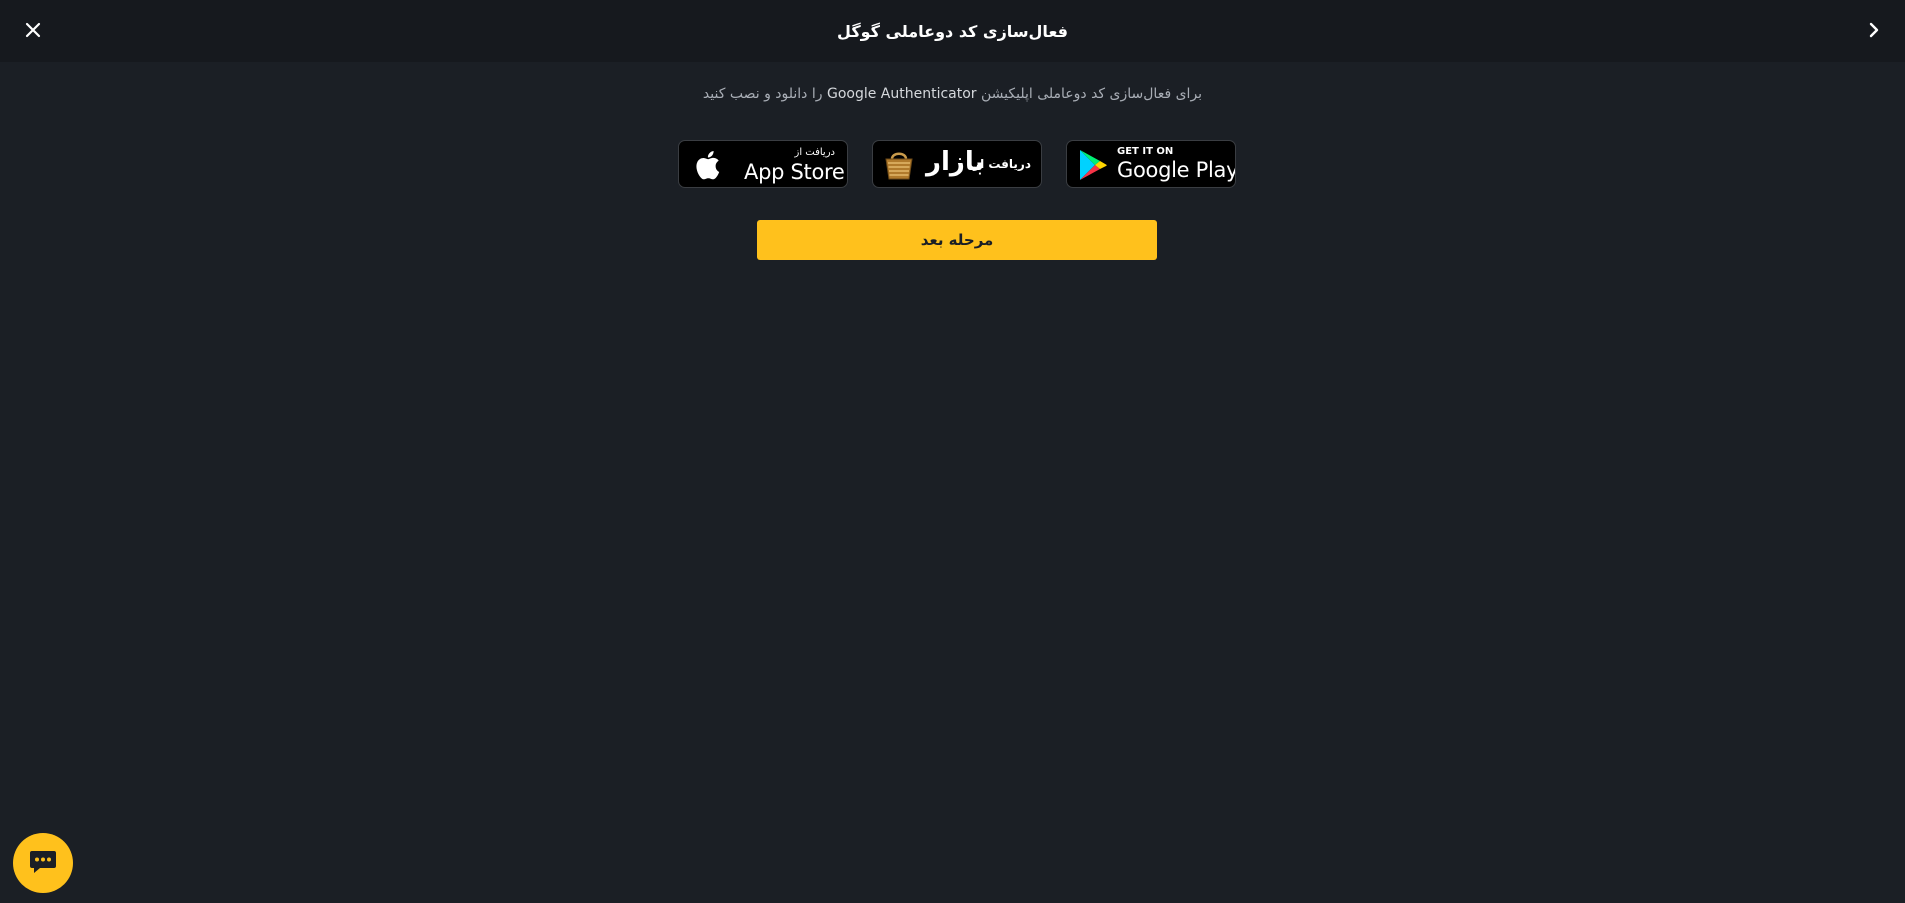  Describe the element at coordinates (794, 172) in the screenshot. I see `app-store-big-text: App Store` at that location.